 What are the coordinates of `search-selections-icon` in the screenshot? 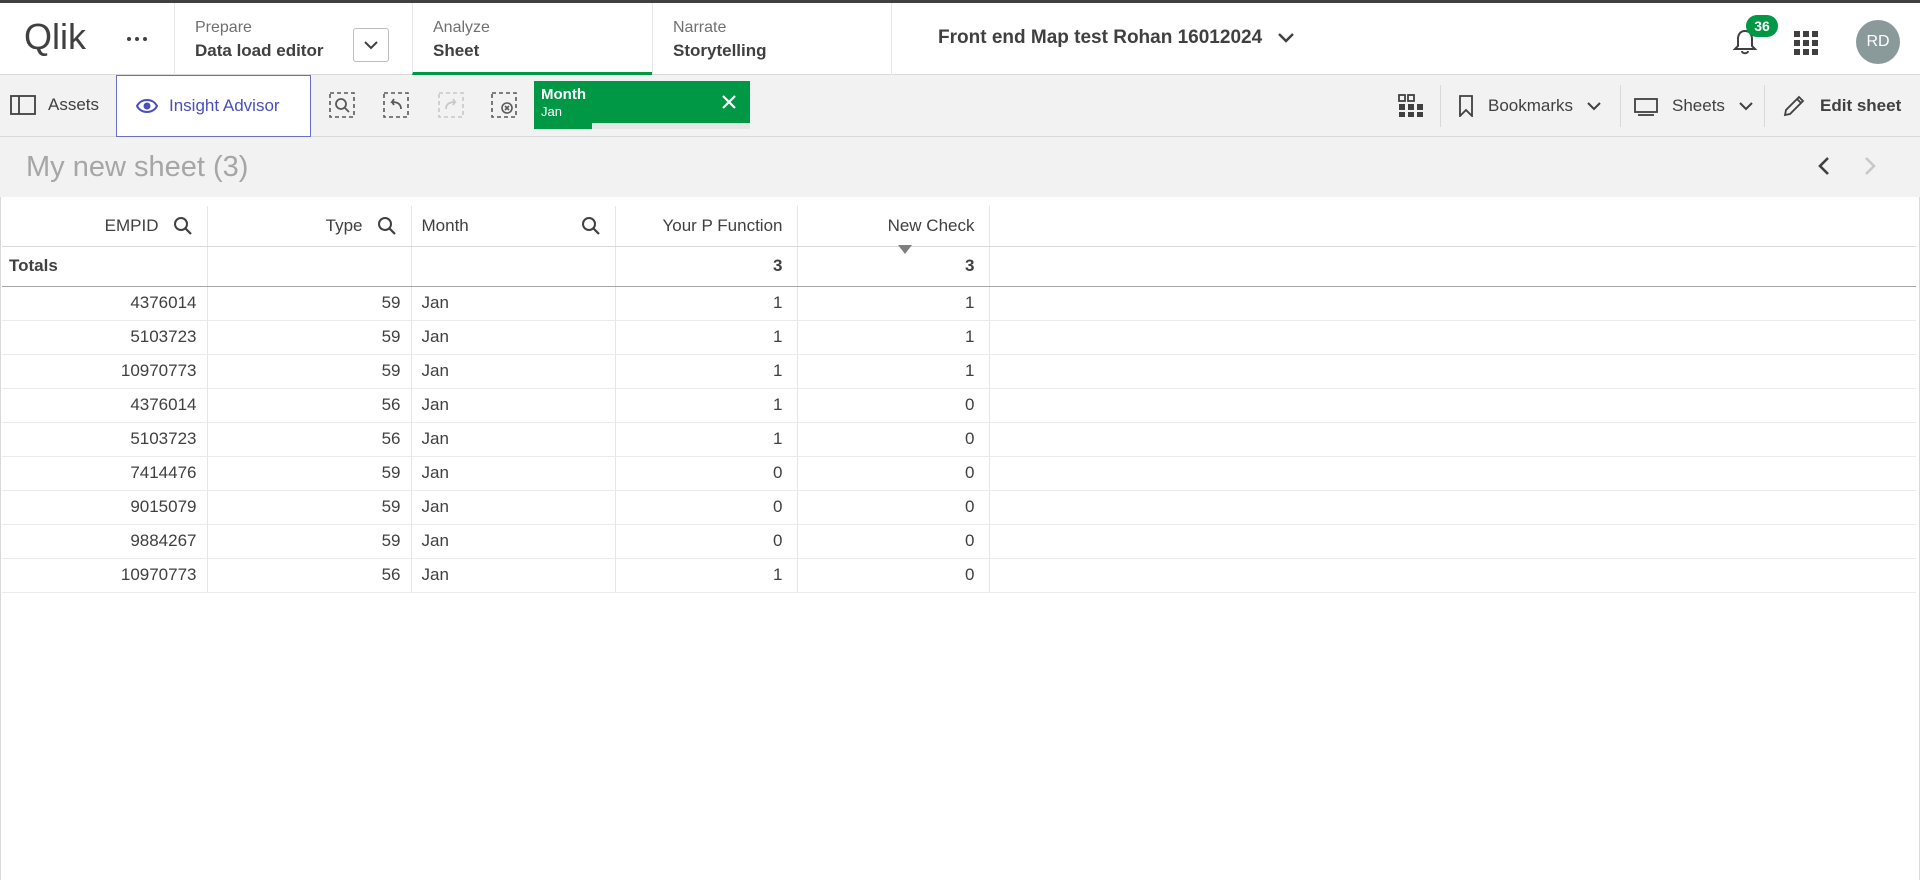 It's located at (342, 105).